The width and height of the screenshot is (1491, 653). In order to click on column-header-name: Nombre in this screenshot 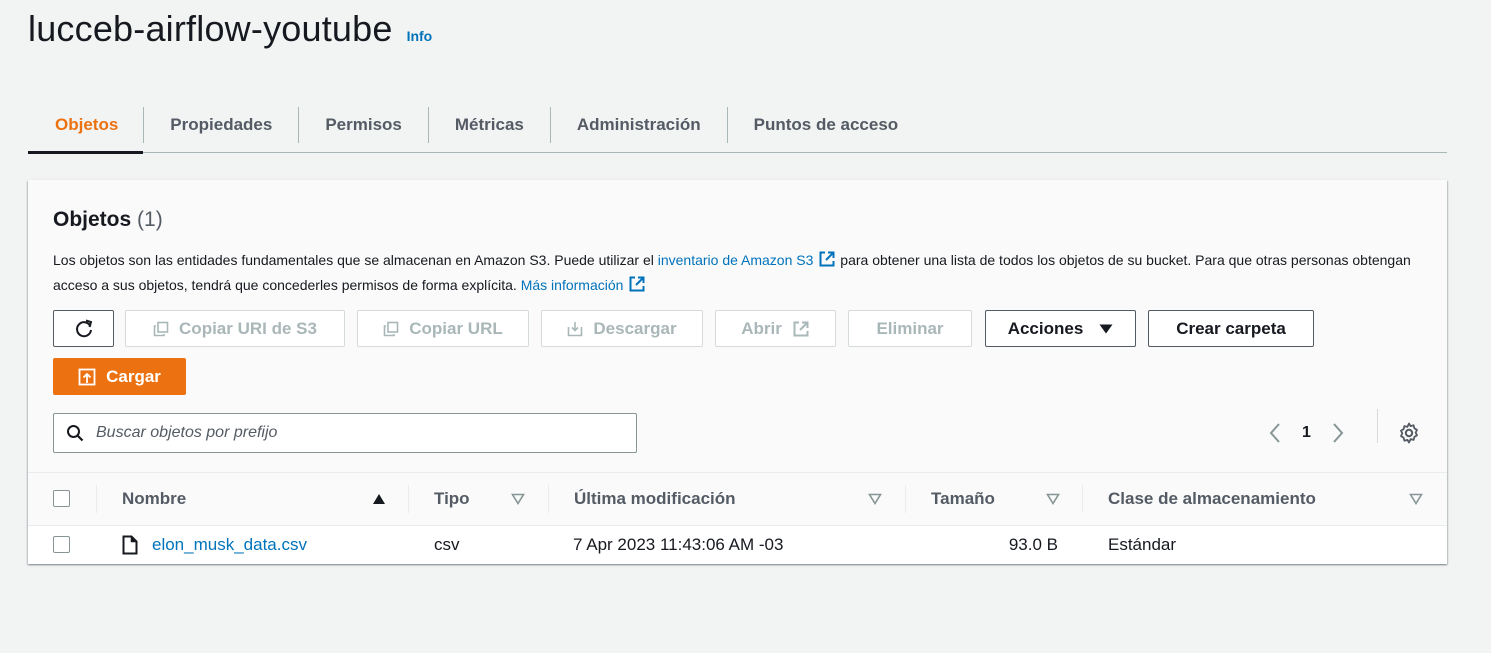, I will do `click(154, 499)`.